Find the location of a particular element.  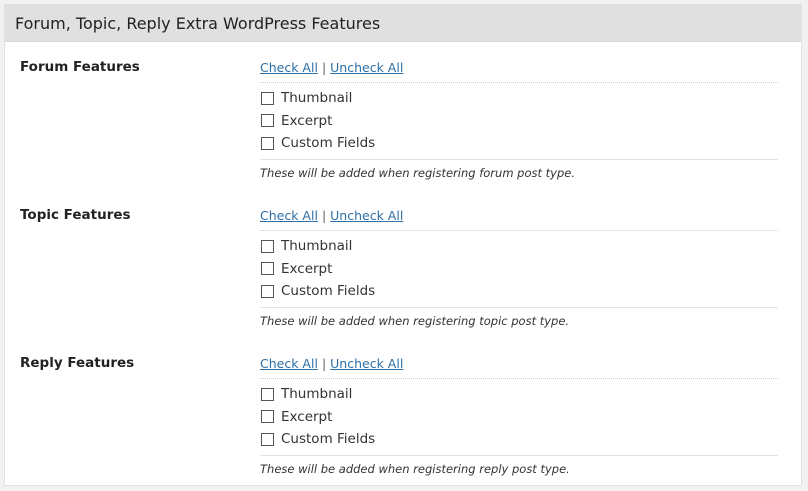

forum-options-list: Thumbnail Excerpt Custom Fields is located at coordinates (519, 121).